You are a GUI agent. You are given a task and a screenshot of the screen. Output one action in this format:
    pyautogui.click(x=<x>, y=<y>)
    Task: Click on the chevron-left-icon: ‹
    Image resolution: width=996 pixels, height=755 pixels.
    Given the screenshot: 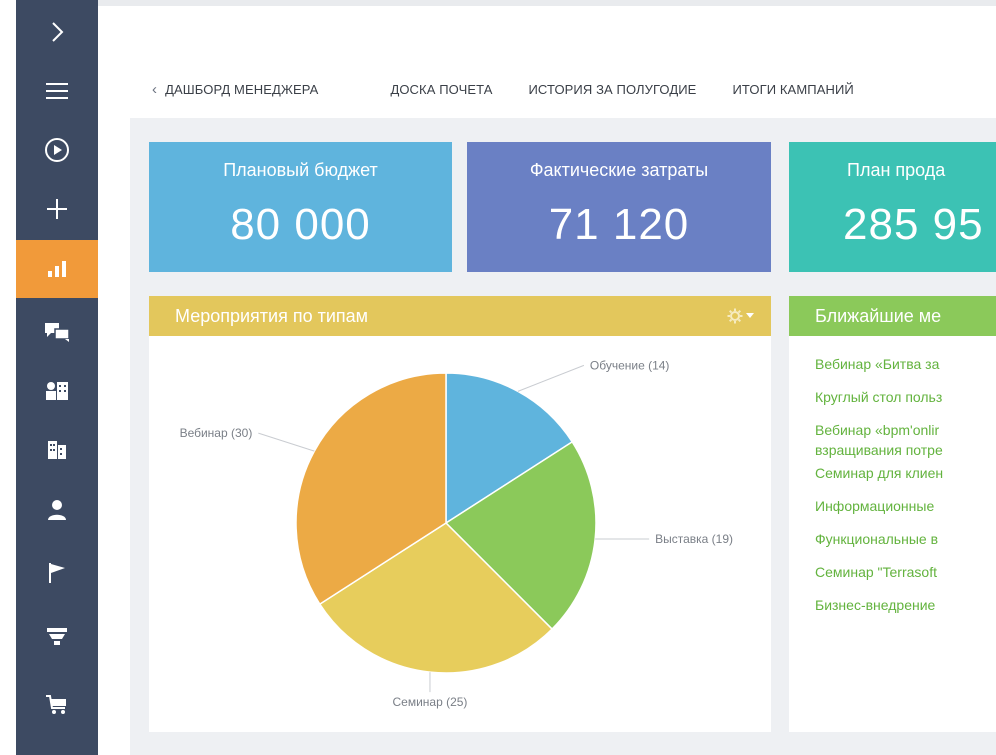 What is the action you would take?
    pyautogui.click(x=155, y=89)
    